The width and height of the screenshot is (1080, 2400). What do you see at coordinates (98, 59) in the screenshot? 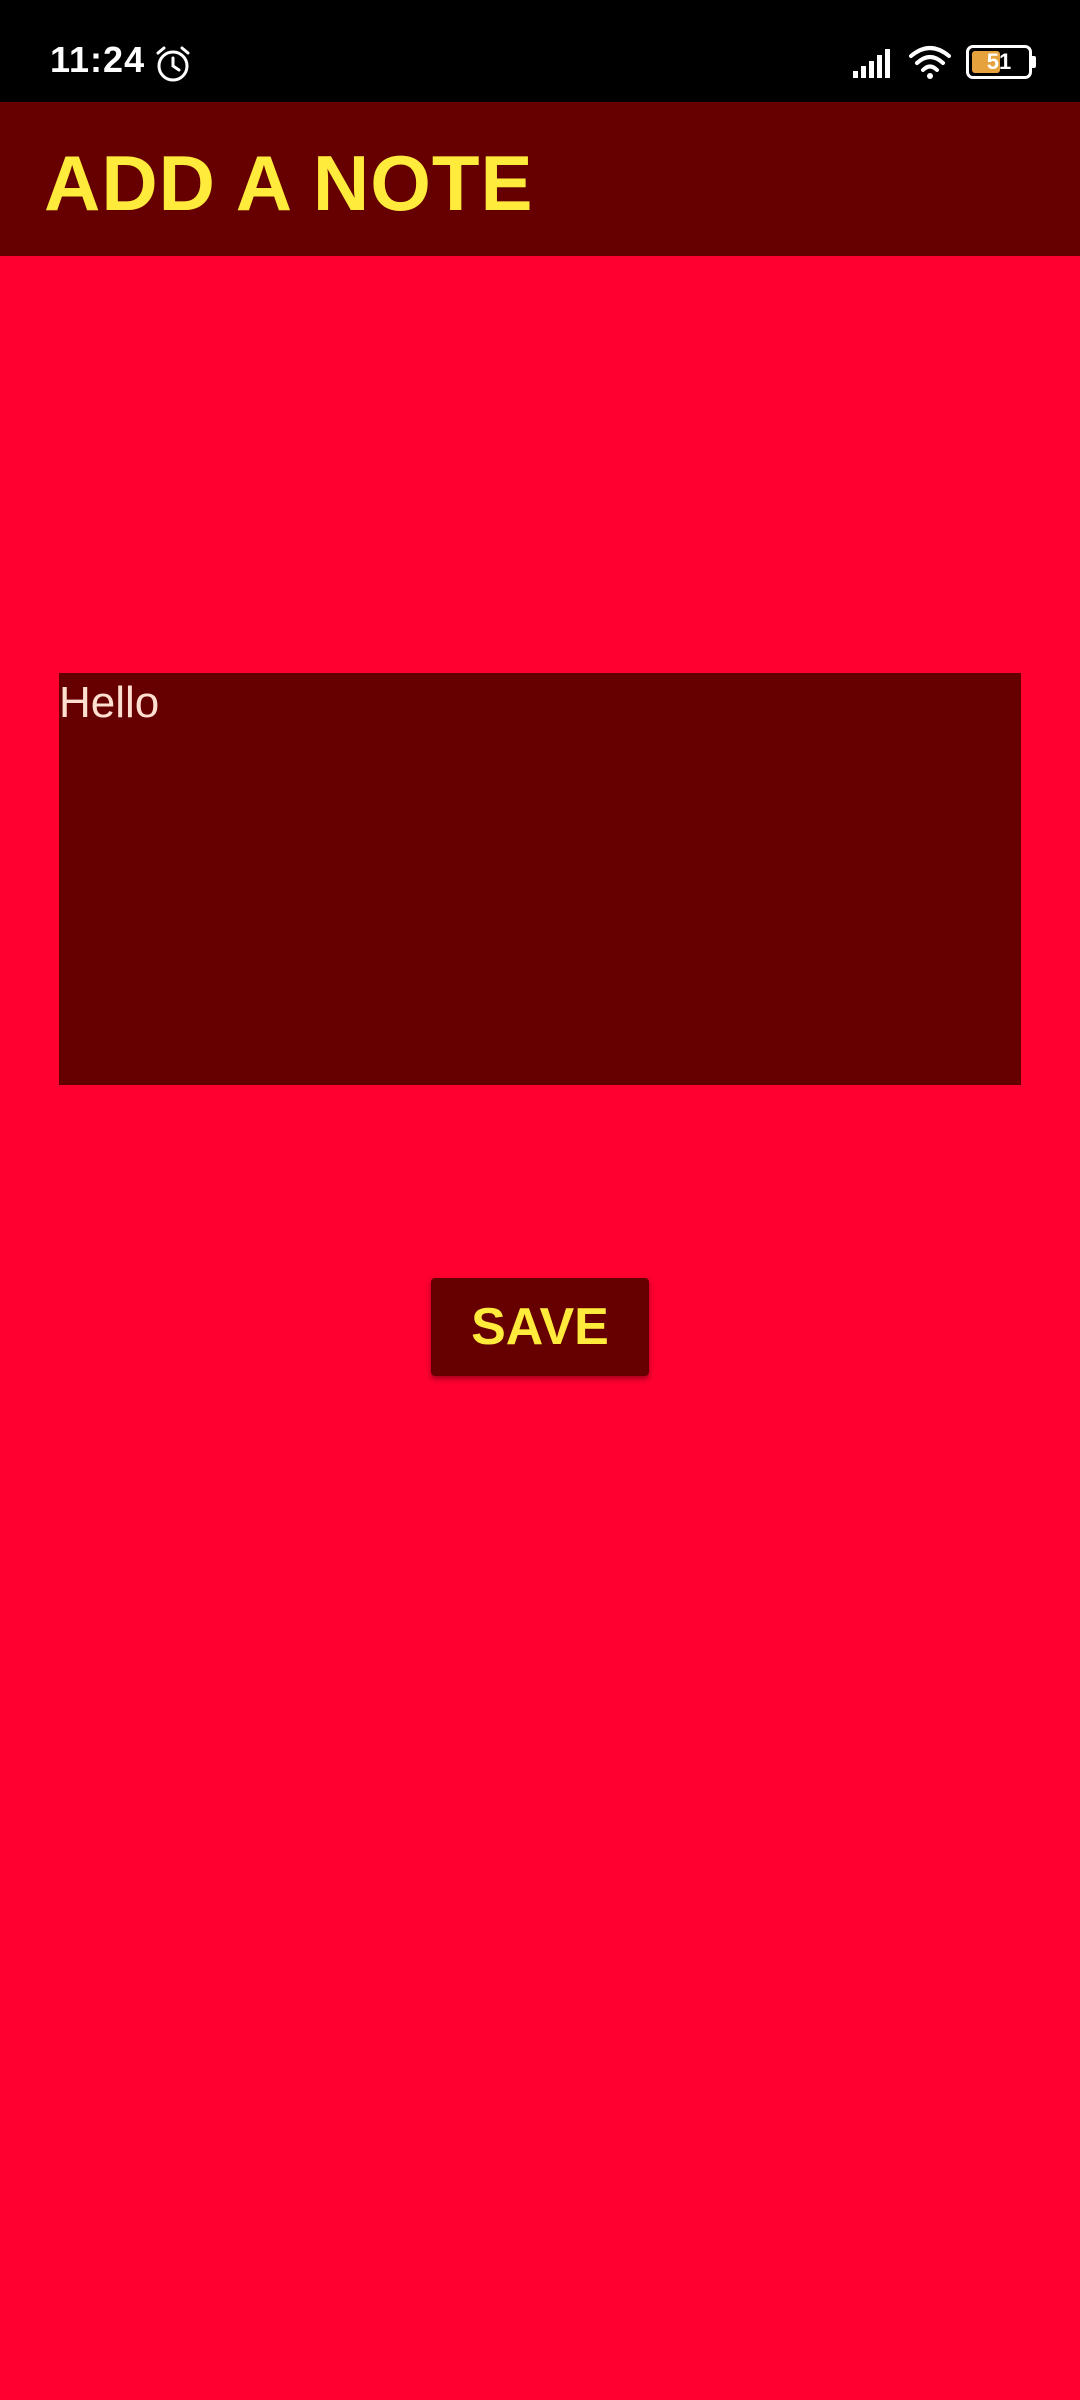
I see `status-time: 11:24` at bounding box center [98, 59].